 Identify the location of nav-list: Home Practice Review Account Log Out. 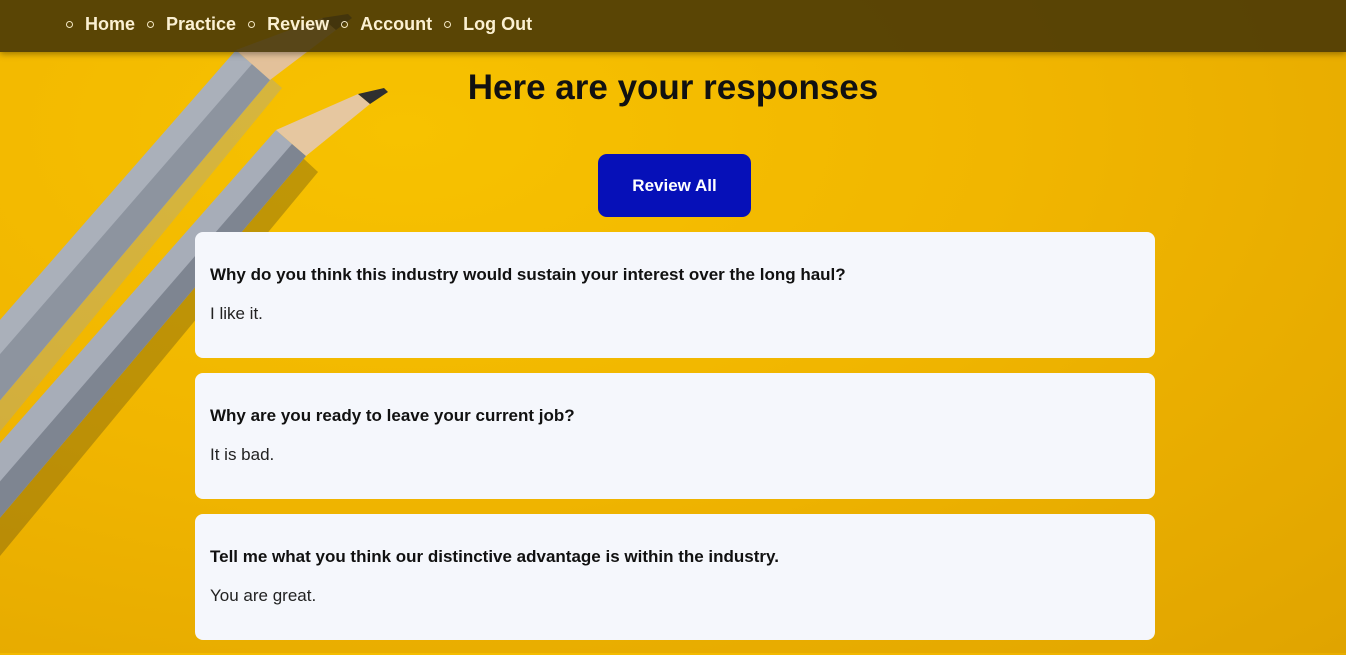
(305, 24).